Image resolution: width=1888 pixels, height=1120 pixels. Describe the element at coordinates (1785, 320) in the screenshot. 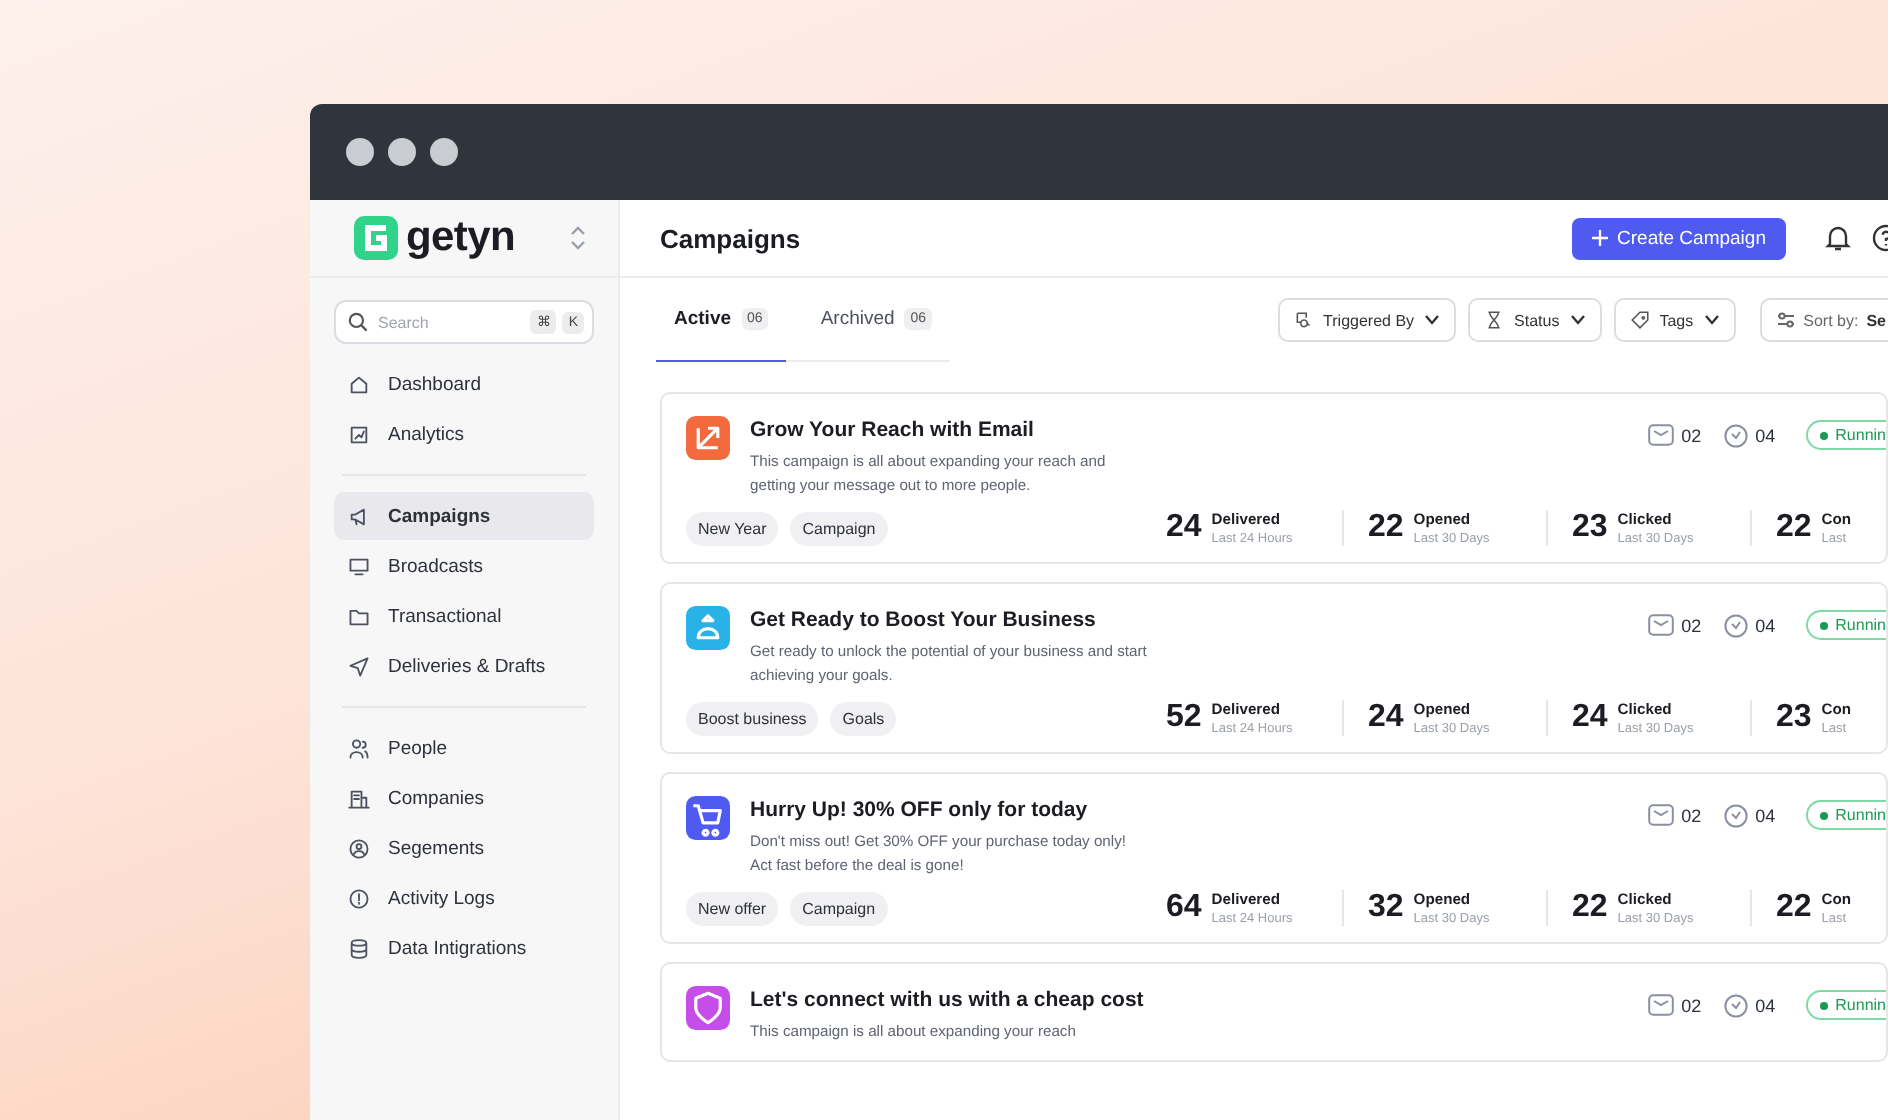

I see `sliders-icon` at that location.